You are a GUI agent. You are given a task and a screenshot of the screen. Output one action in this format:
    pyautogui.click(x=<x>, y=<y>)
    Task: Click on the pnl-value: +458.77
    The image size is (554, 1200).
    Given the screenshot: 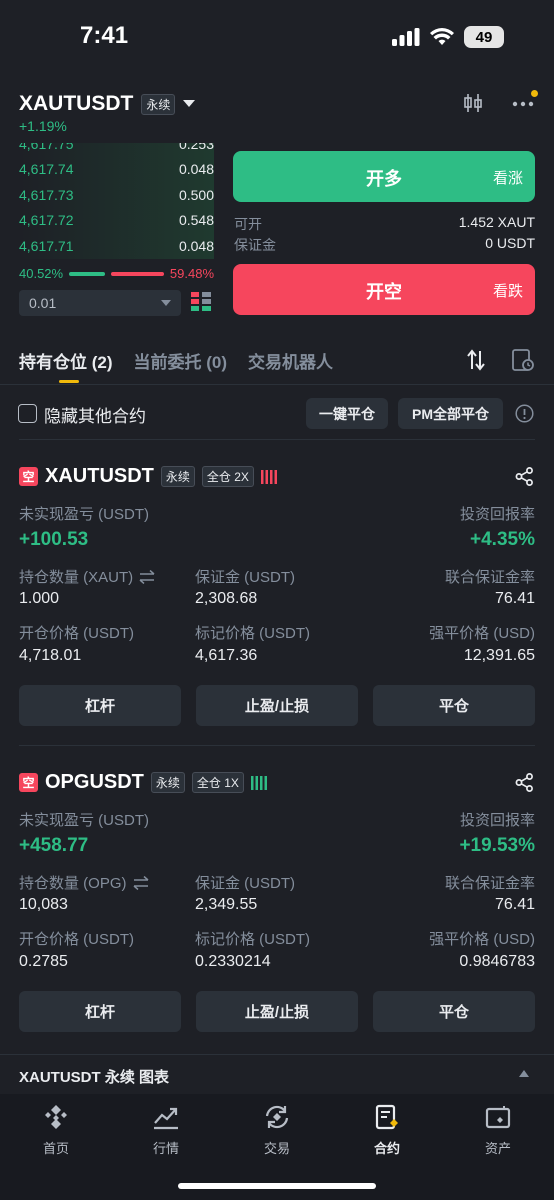 What is the action you would take?
    pyautogui.click(x=54, y=845)
    